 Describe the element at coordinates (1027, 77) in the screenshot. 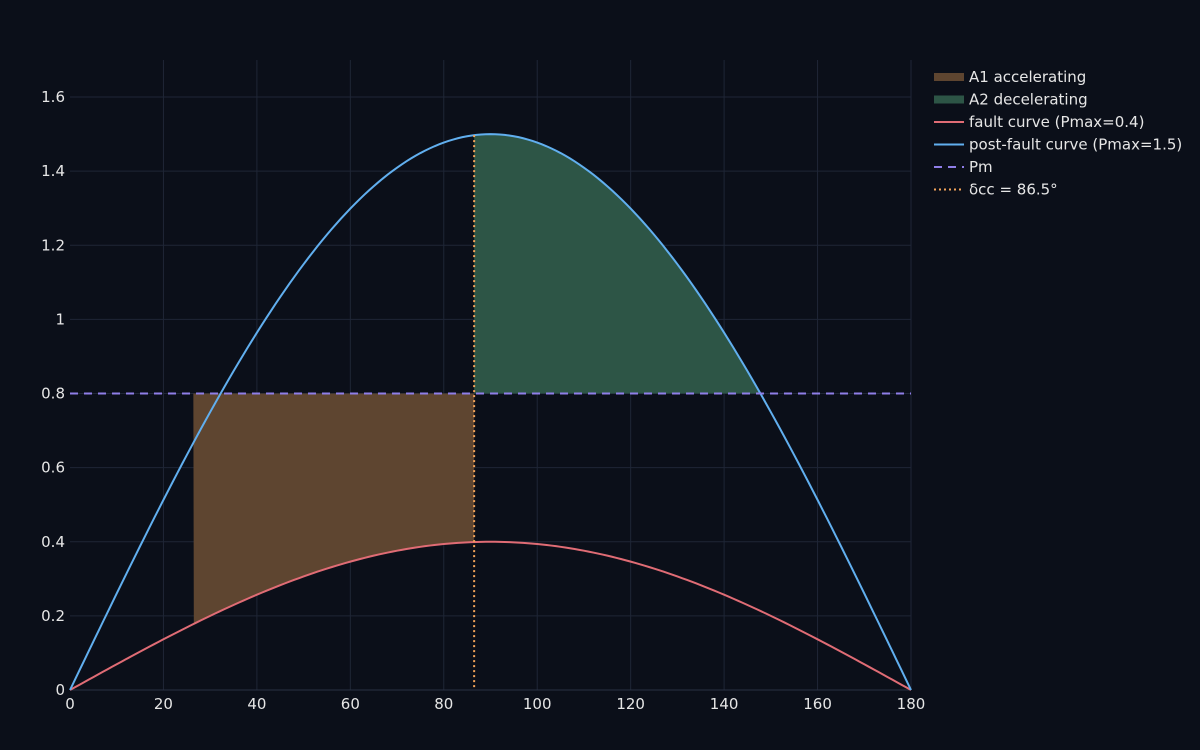

I see `legend-label: A1 accelerating` at that location.